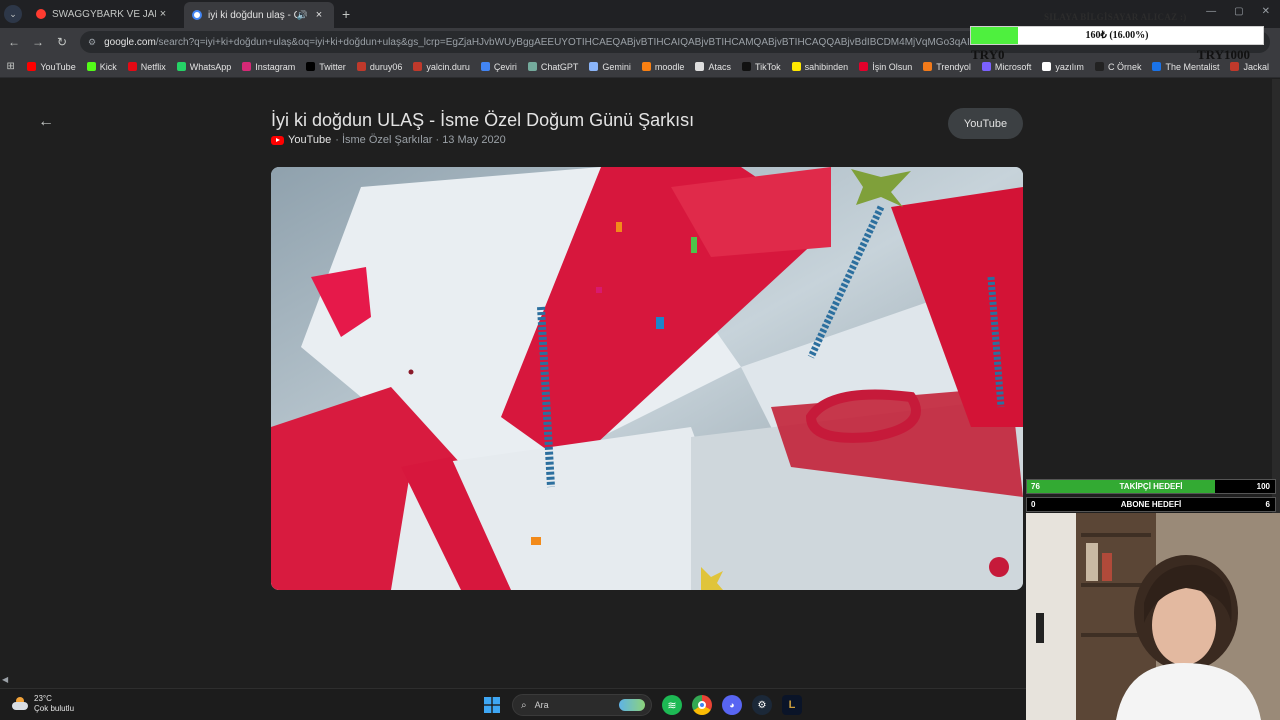 The image size is (1280, 720). Describe the element at coordinates (46, 122) in the screenshot. I see `back-arrow-icon: ←` at that location.